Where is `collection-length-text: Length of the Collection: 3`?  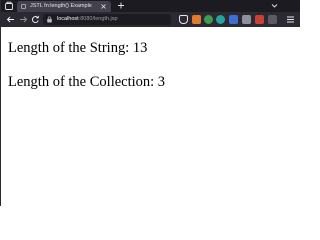
collection-length-text: Length of the Collection: 3 is located at coordinates (87, 82).